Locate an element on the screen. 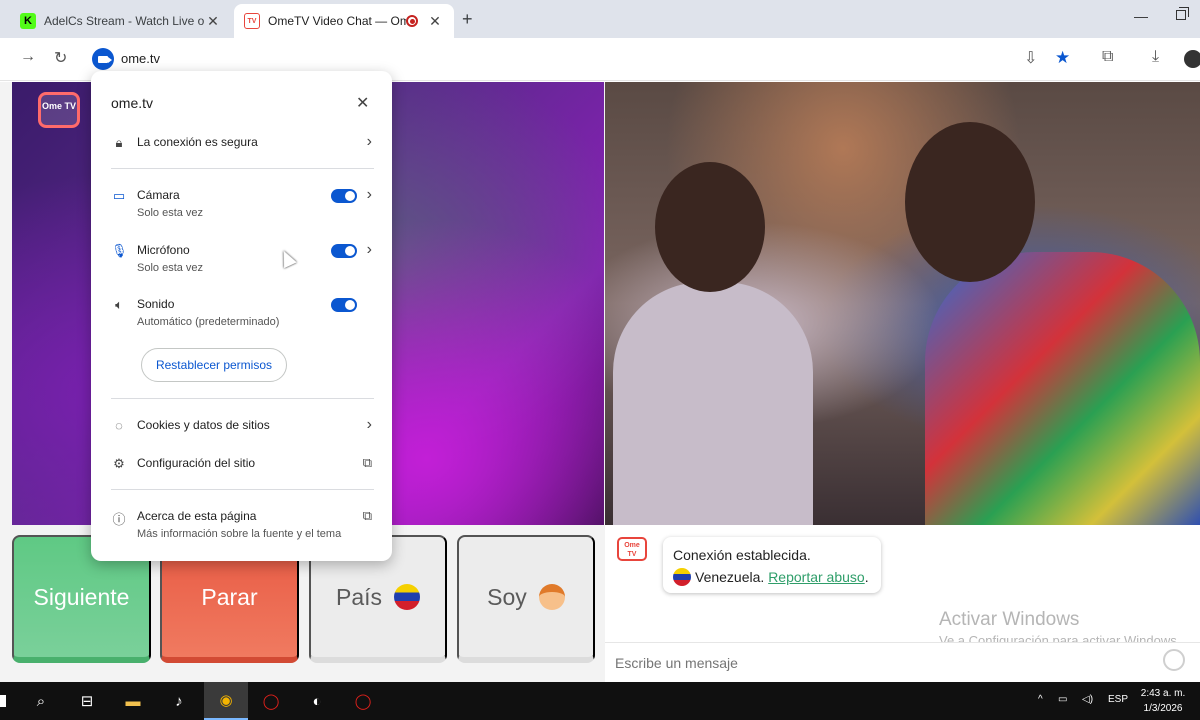  new-tab-button: + is located at coordinates (467, 19).